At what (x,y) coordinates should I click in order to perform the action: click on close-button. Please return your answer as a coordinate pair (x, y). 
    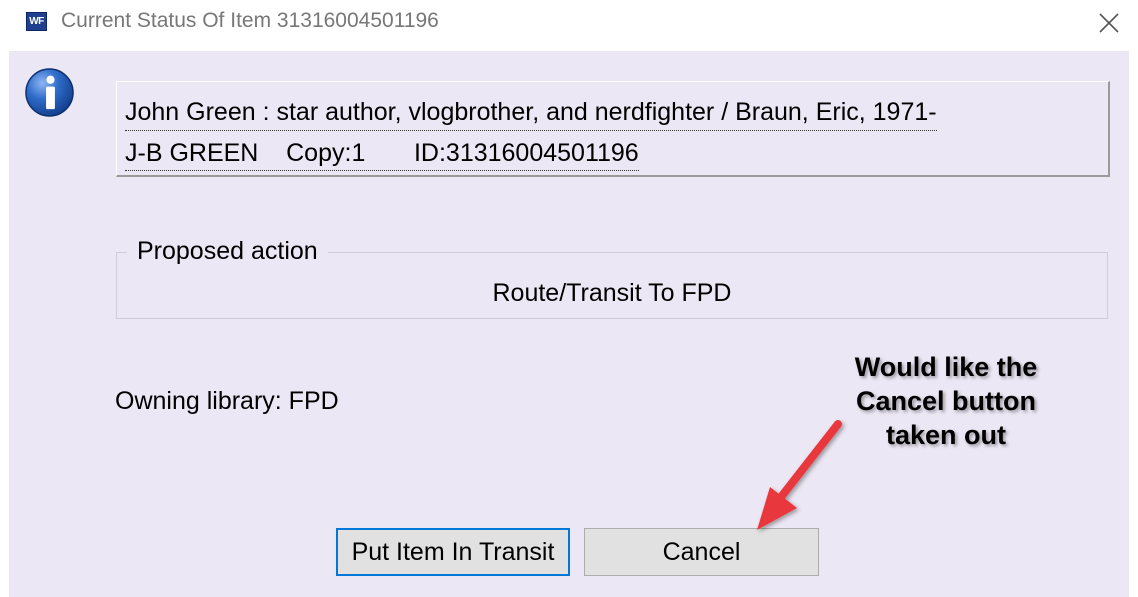
    Looking at the image, I should click on (1109, 23).